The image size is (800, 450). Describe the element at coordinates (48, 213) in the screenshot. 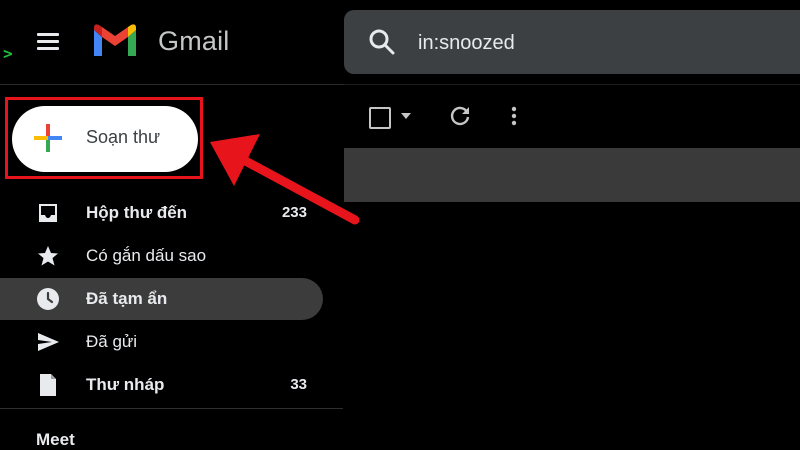

I see `inbox-icon` at that location.